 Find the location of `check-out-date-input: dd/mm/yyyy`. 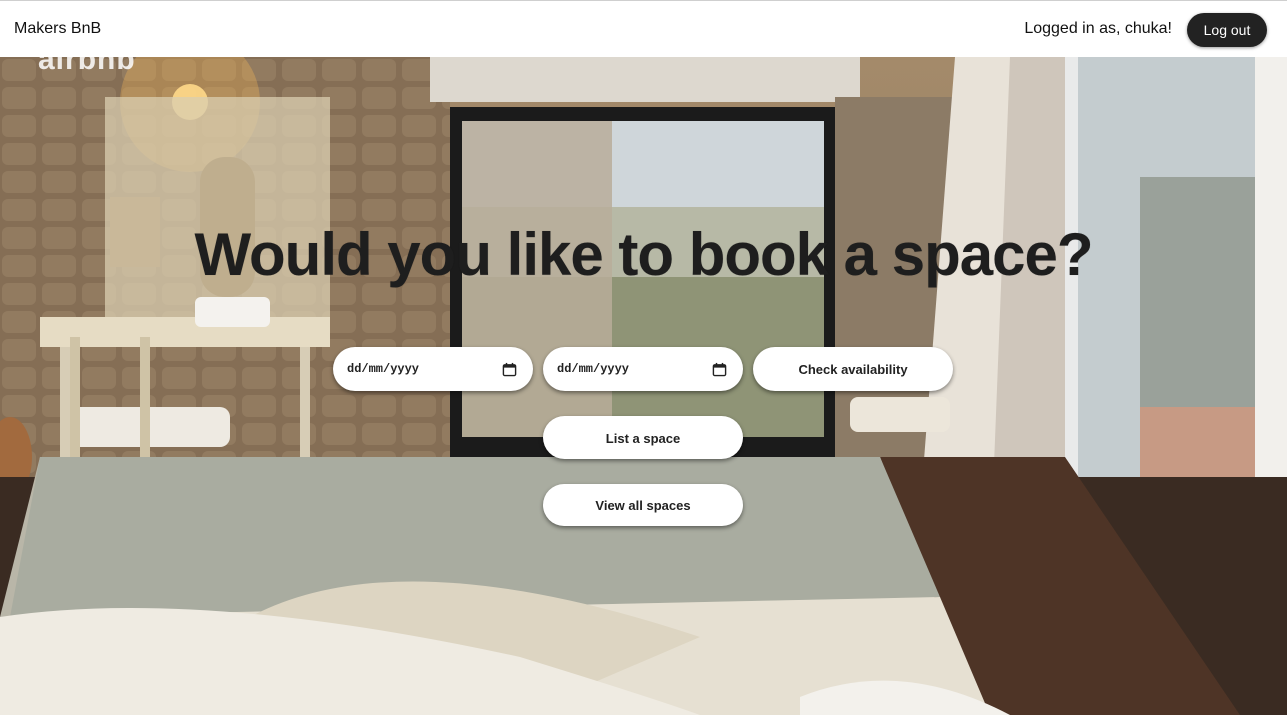

check-out-date-input: dd/mm/yyyy is located at coordinates (643, 369).